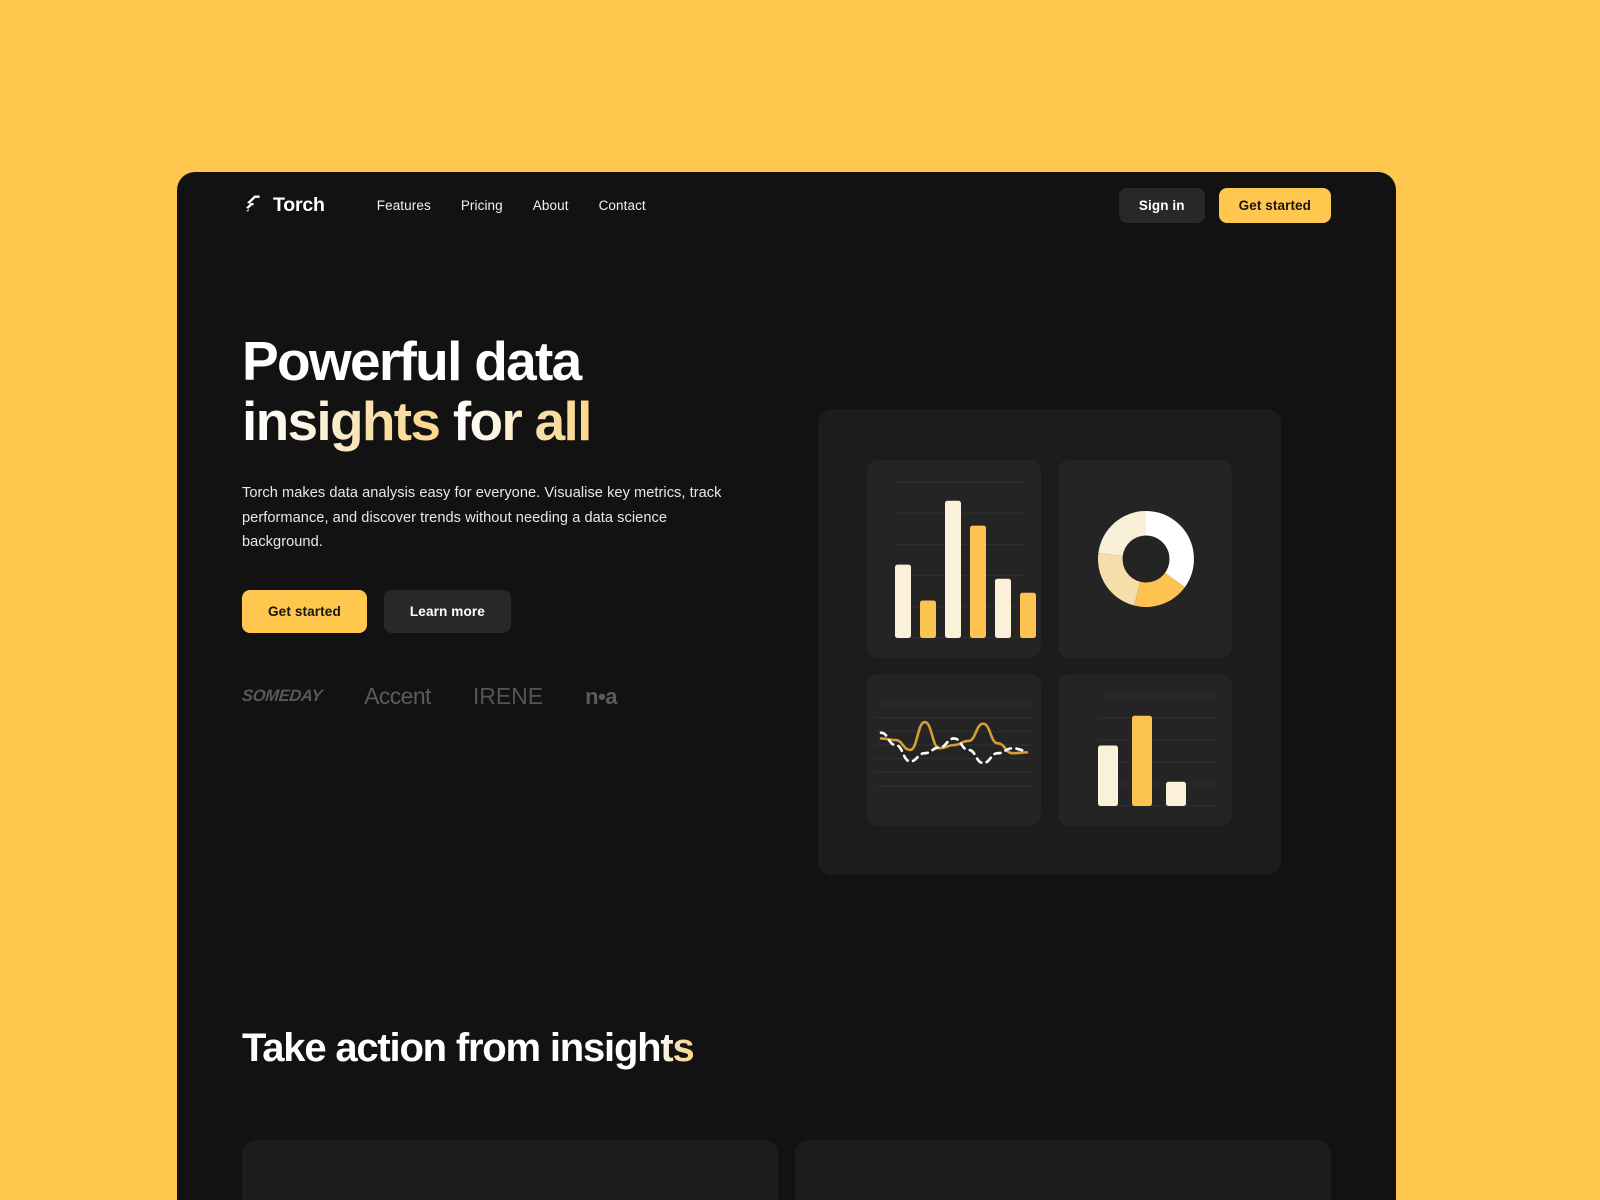  I want to click on donut-chart-icon, so click(1146, 559).